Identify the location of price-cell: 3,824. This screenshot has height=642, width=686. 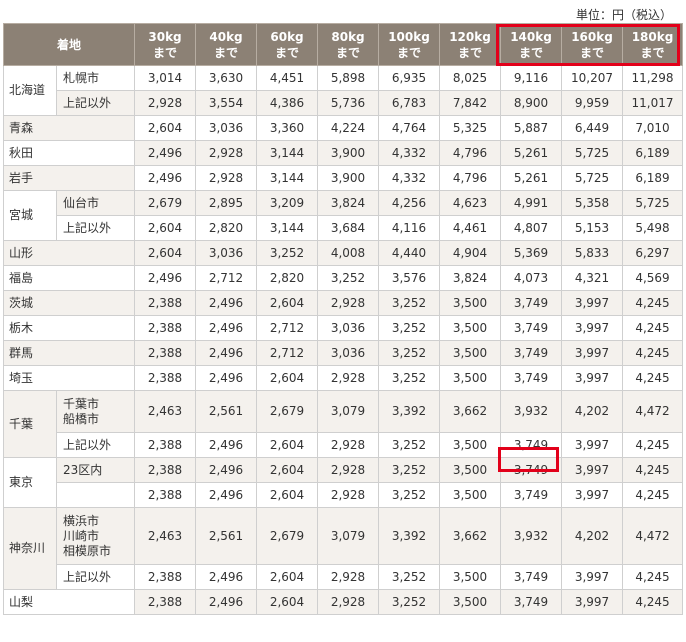
(348, 203).